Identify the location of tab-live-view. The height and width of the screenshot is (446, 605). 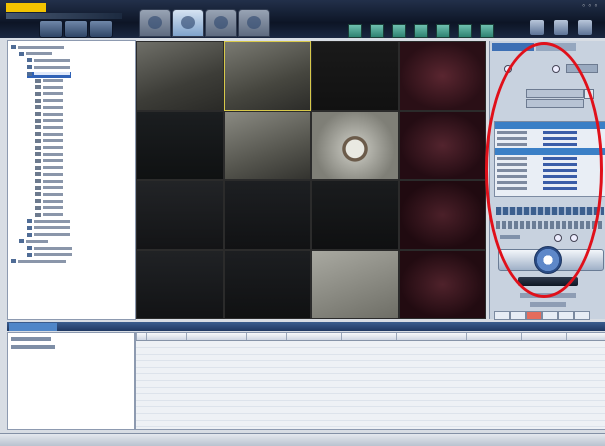
(188, 23).